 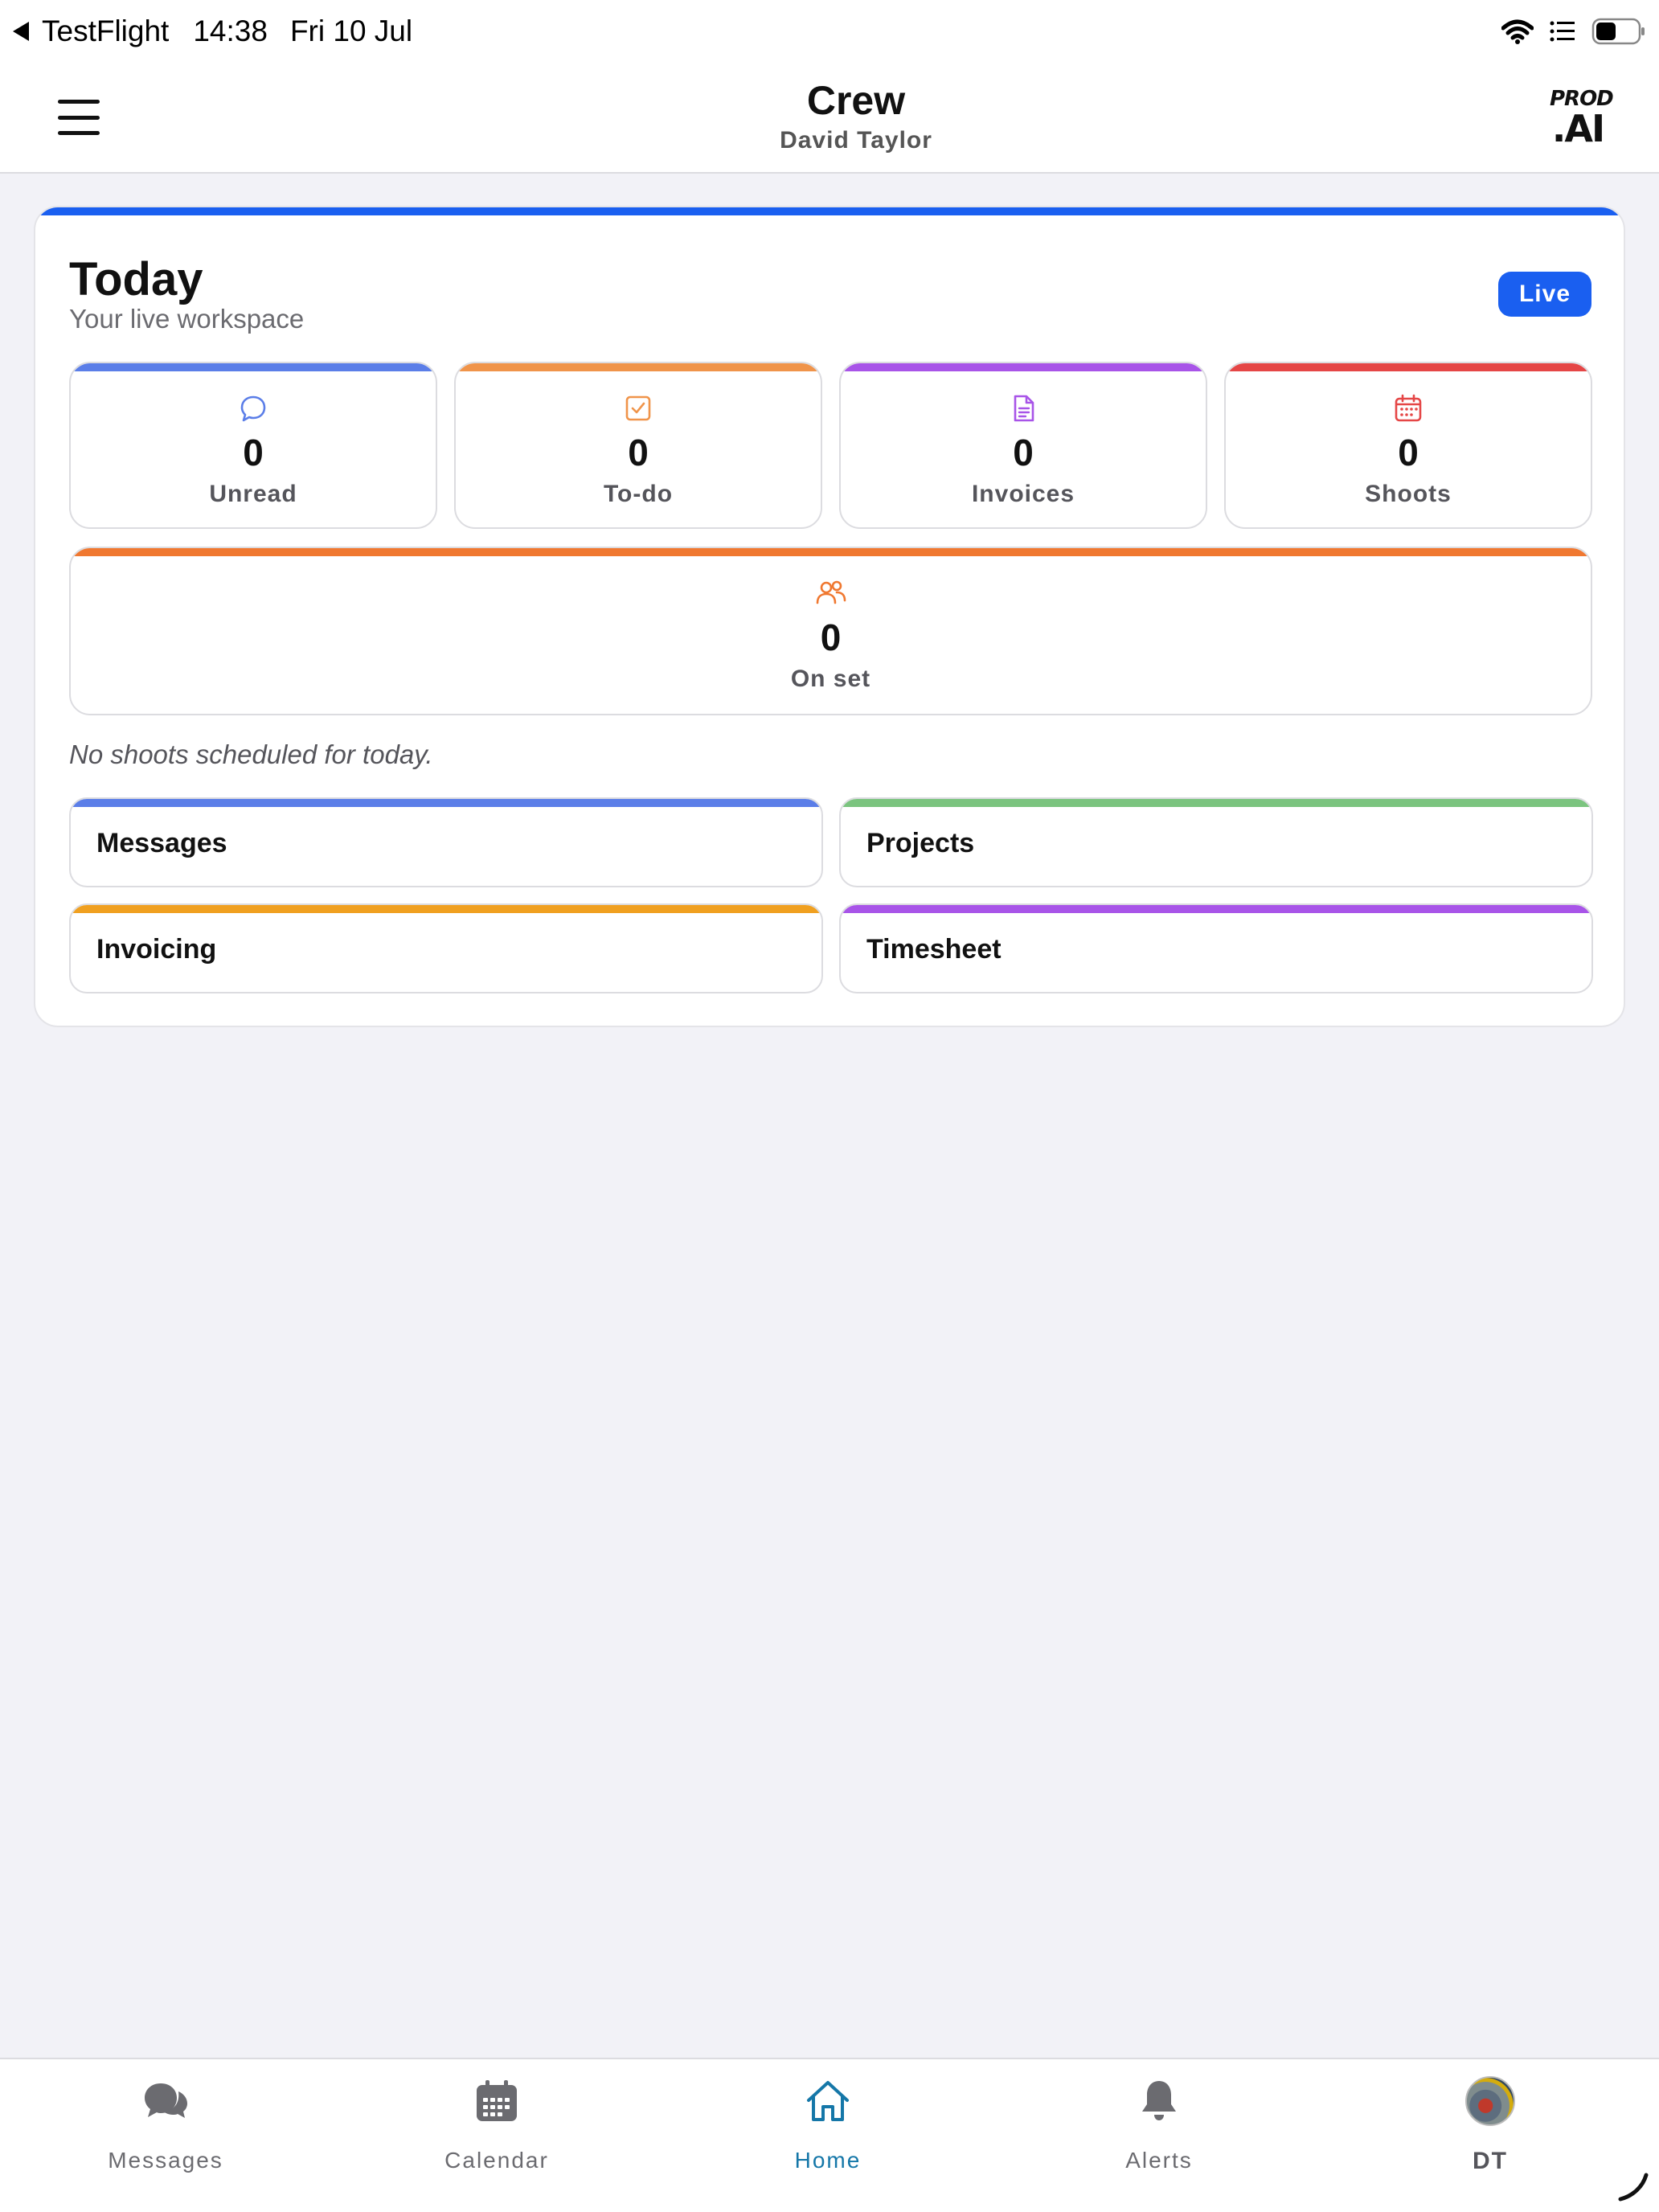 What do you see at coordinates (1618, 31) in the screenshot?
I see `battery-icon` at bounding box center [1618, 31].